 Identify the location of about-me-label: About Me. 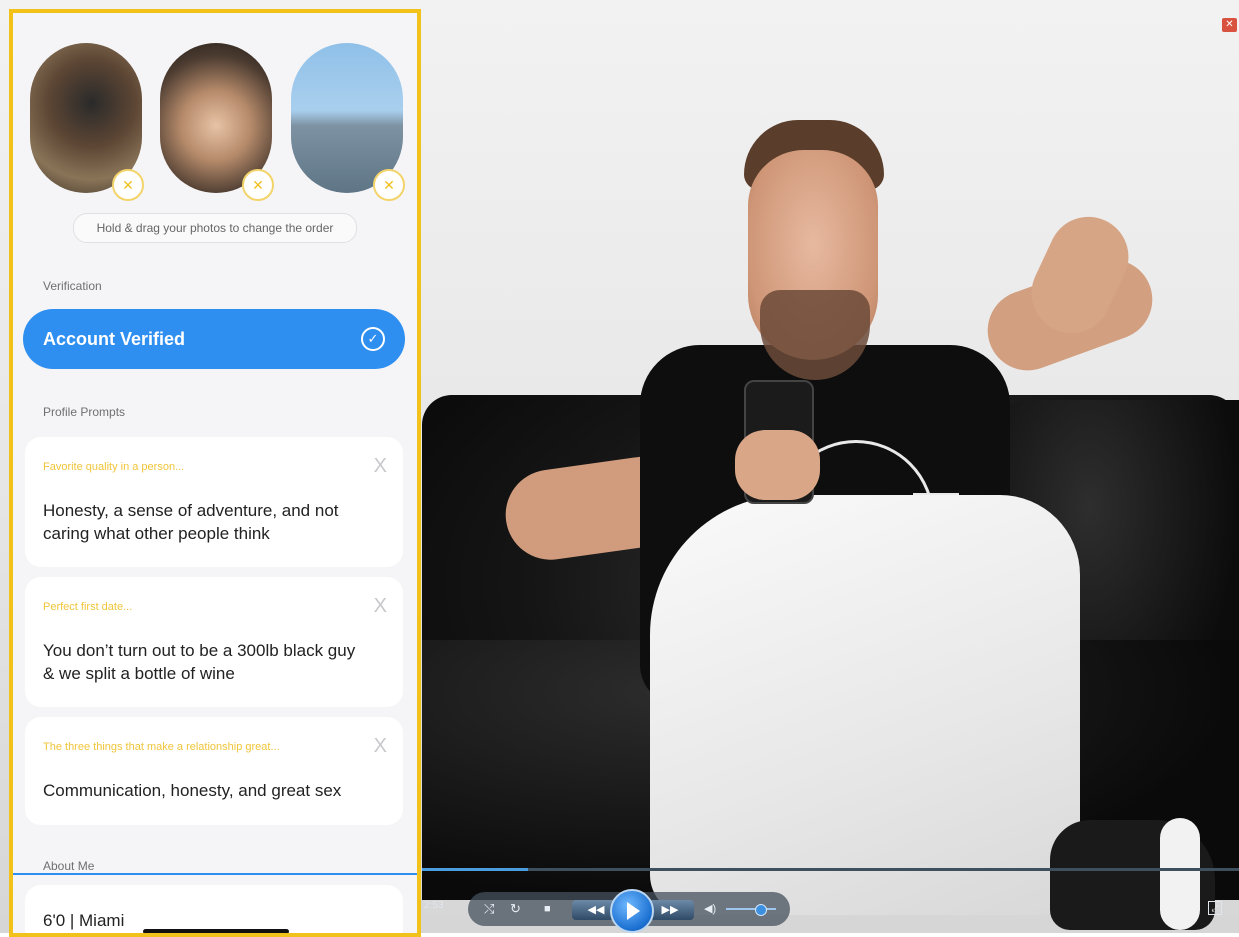
(69, 866).